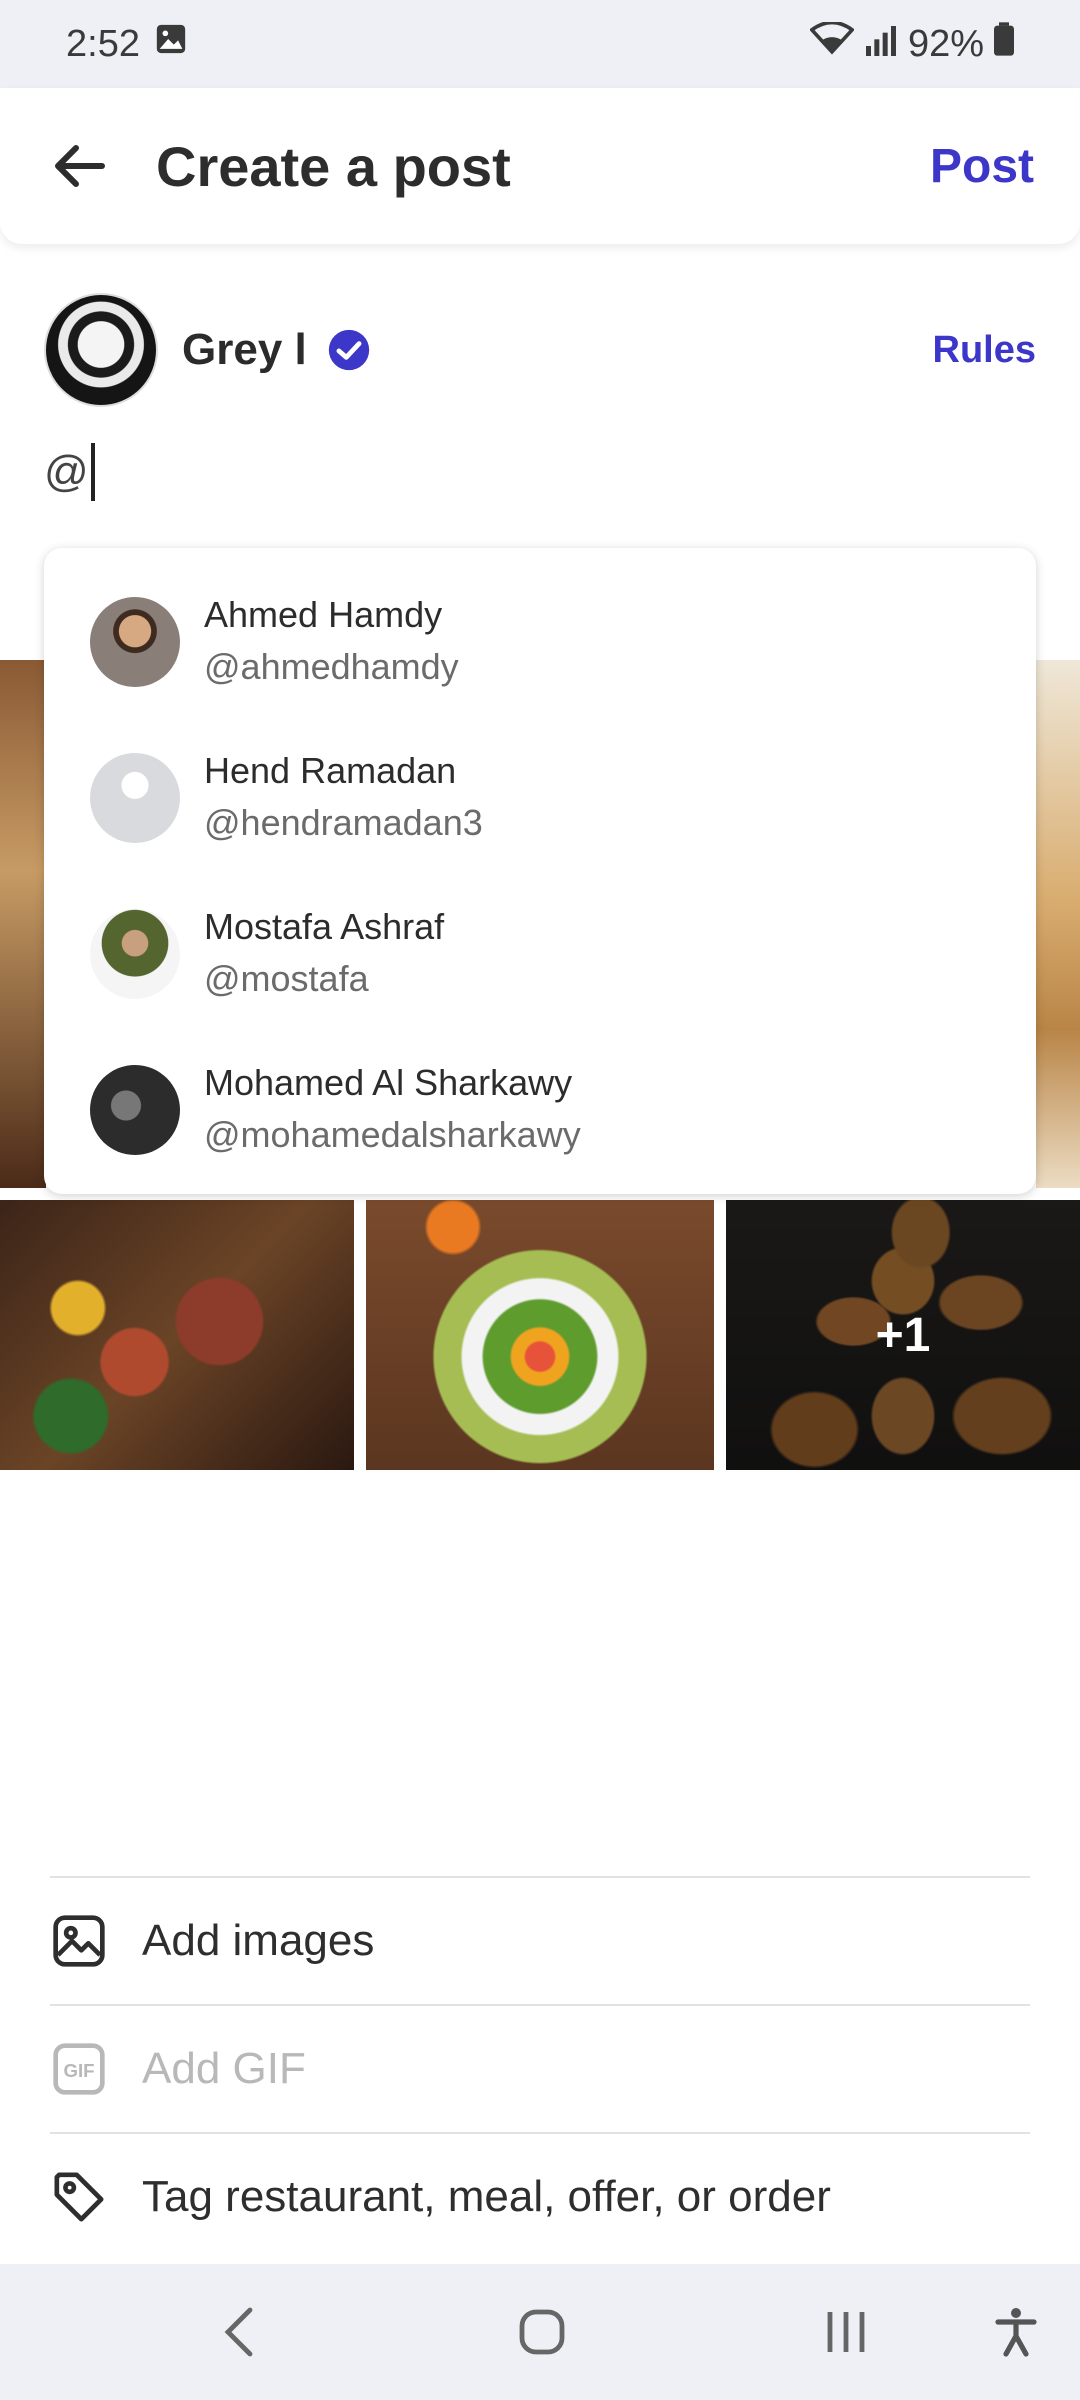 This screenshot has width=1080, height=2400. What do you see at coordinates (66, 471) in the screenshot?
I see `post-text-value: @` at bounding box center [66, 471].